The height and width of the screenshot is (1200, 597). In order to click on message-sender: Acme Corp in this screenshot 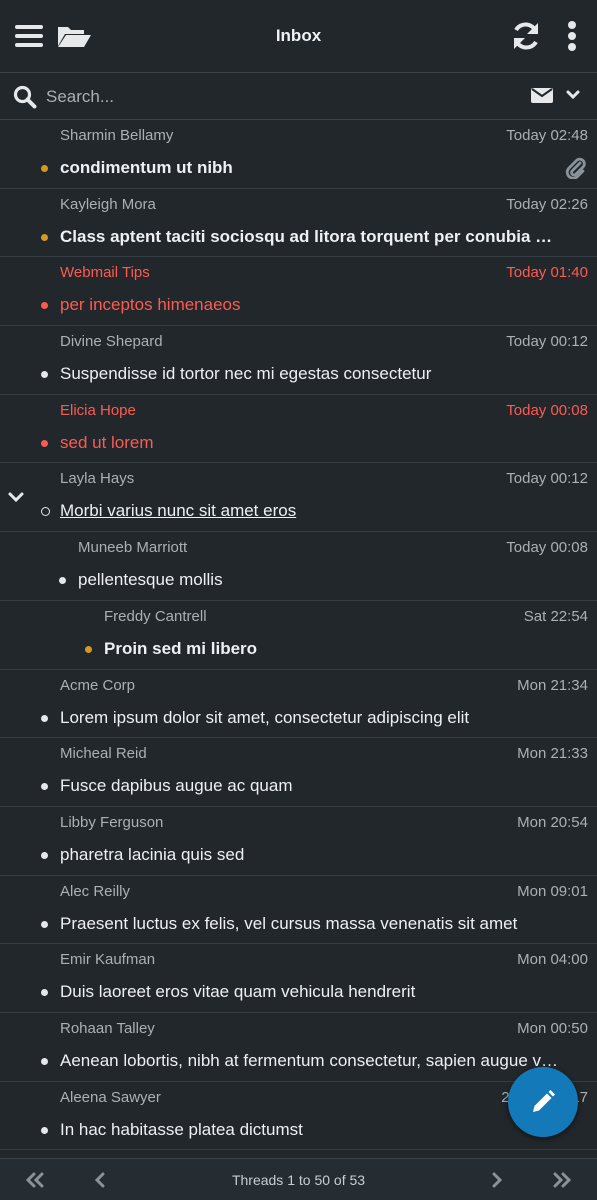, I will do `click(98, 685)`.